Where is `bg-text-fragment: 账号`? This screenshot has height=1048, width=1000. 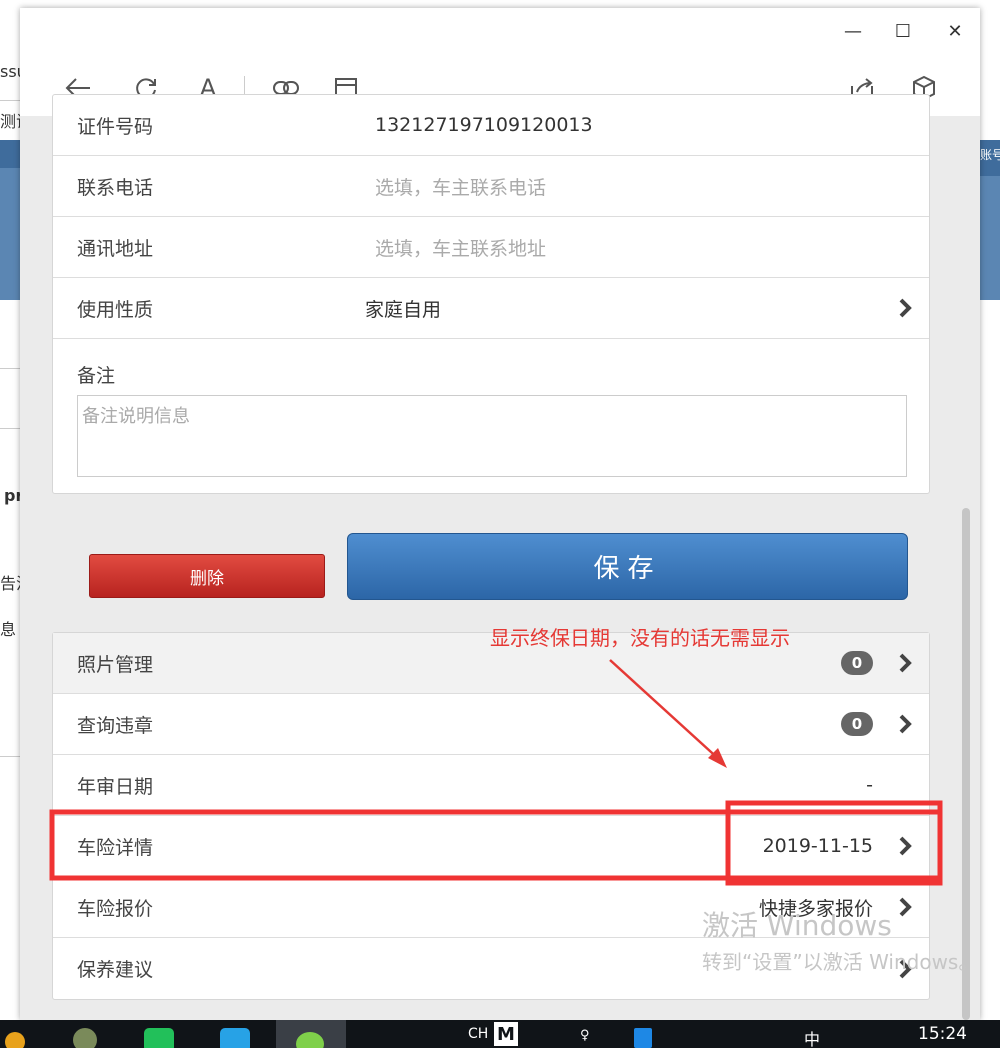 bg-text-fragment: 账号 is located at coordinates (990, 155).